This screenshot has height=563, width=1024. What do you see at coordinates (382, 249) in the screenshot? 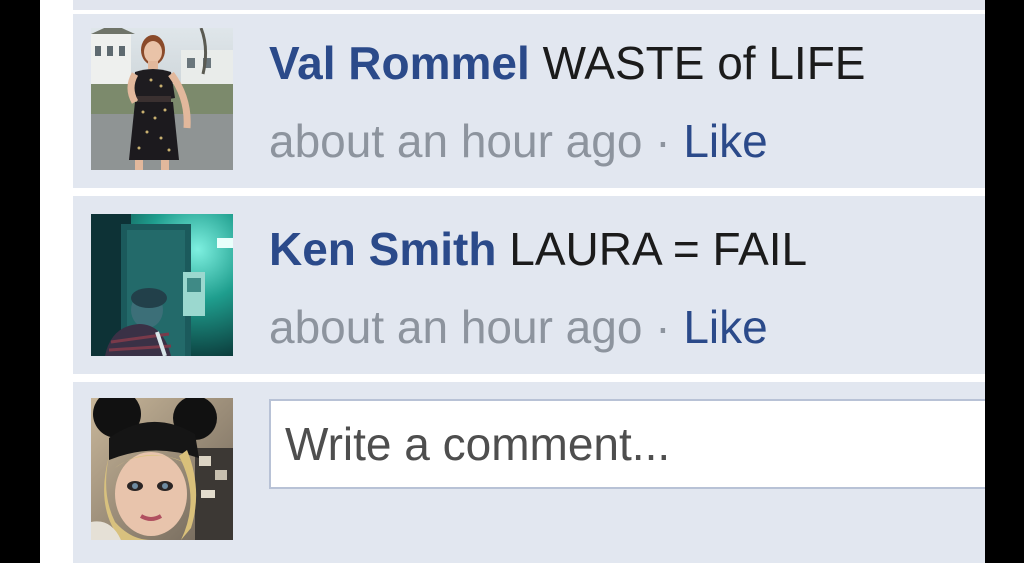
I see `comment-author-link: Ken Smith` at bounding box center [382, 249].